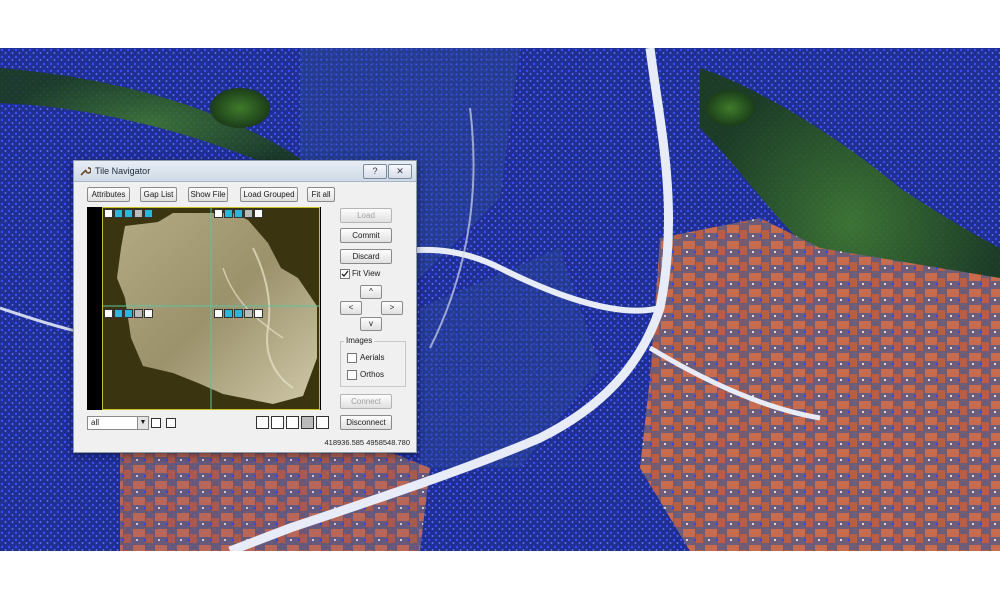 The width and height of the screenshot is (1000, 600). I want to click on window-title: Tile Navigator, so click(123, 171).